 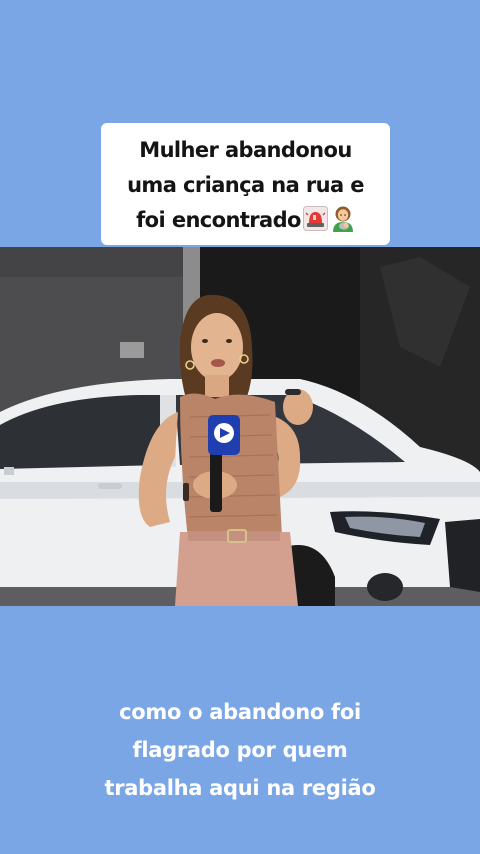 I want to click on title-line-3: foi encontrado, so click(x=245, y=220).